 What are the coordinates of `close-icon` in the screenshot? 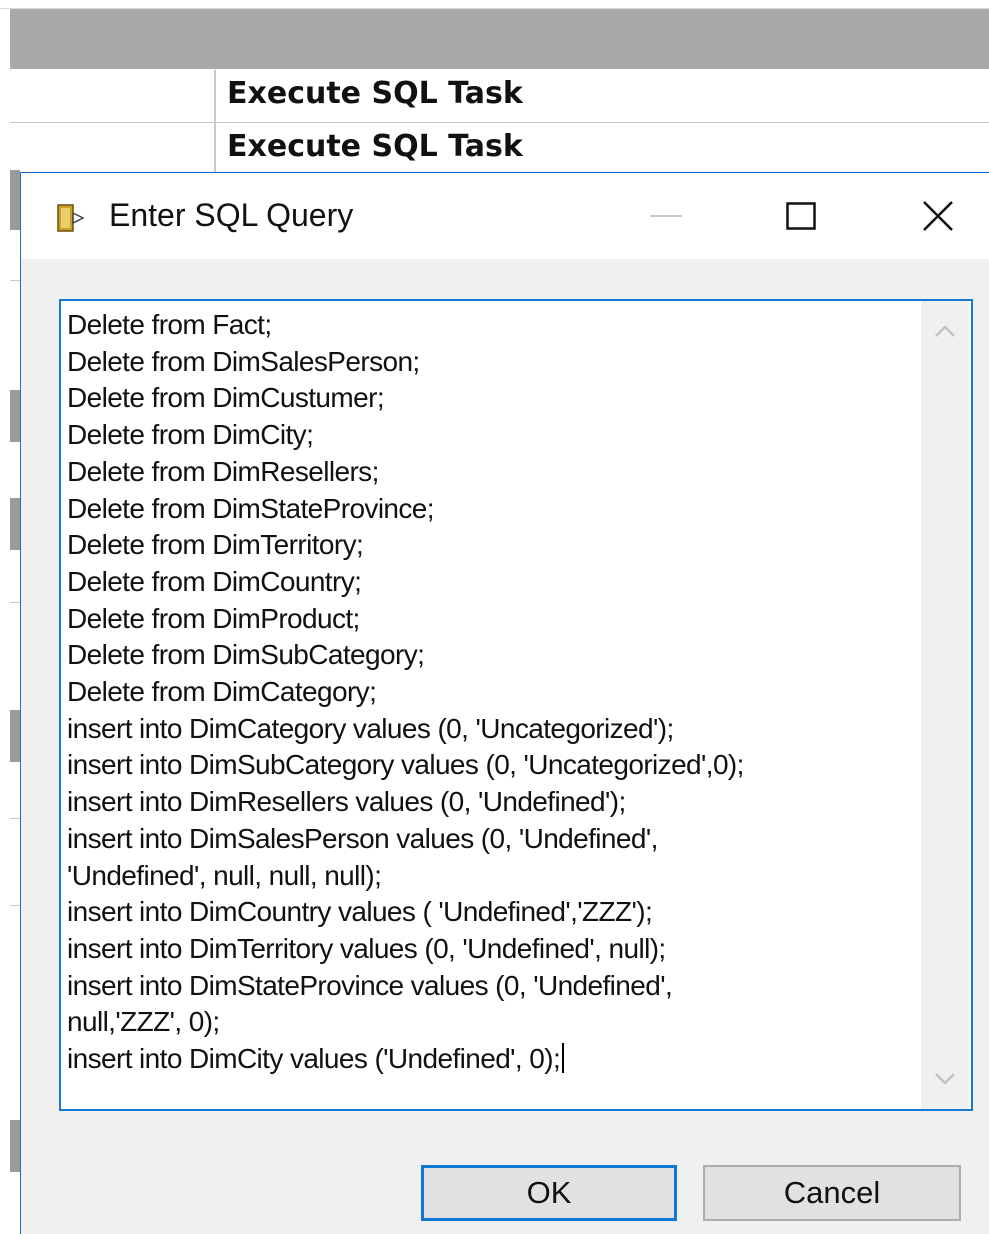 It's located at (938, 216).